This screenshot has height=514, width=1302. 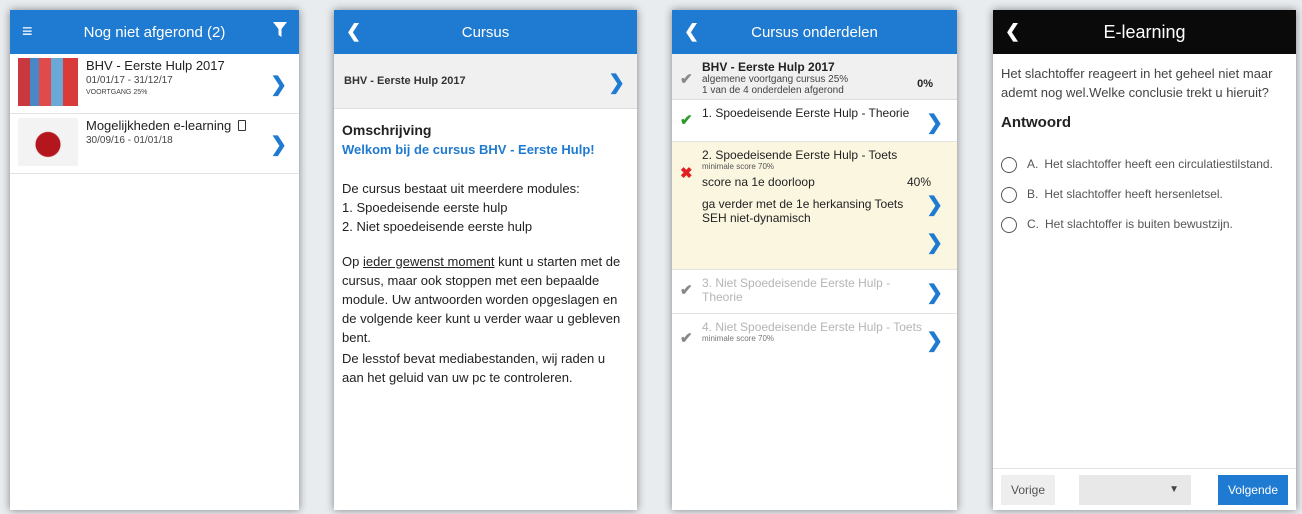 What do you see at coordinates (1033, 164) in the screenshot?
I see `option-letter: A.` at bounding box center [1033, 164].